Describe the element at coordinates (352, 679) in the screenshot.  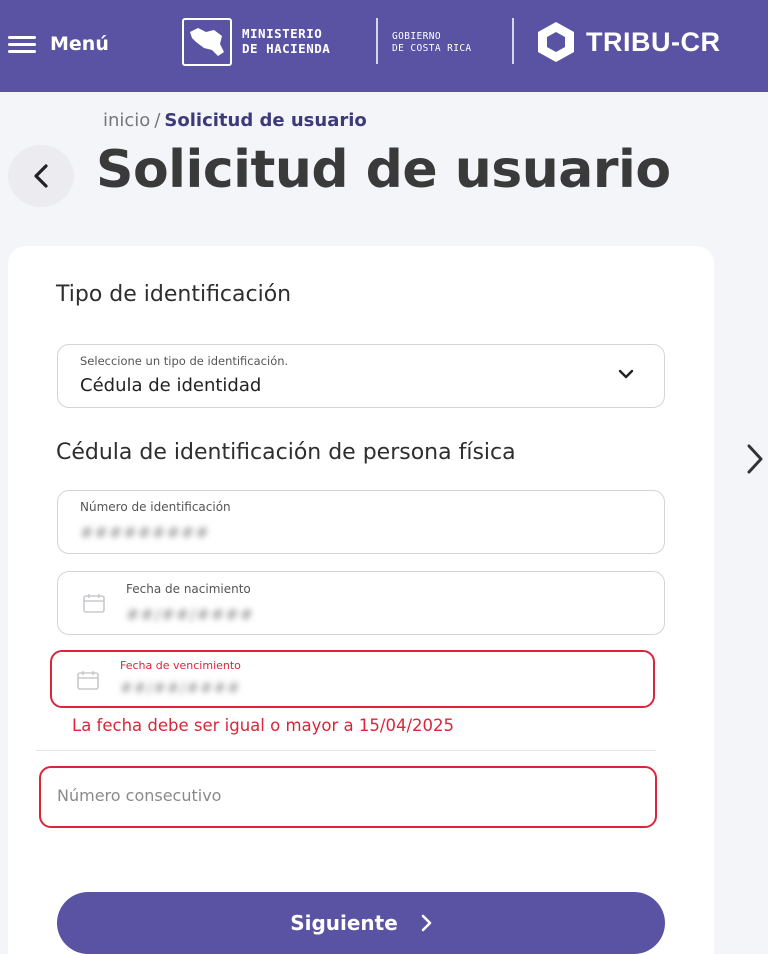
I see `expiry-date-field: Fecha de vencimiento ##/##/####` at that location.